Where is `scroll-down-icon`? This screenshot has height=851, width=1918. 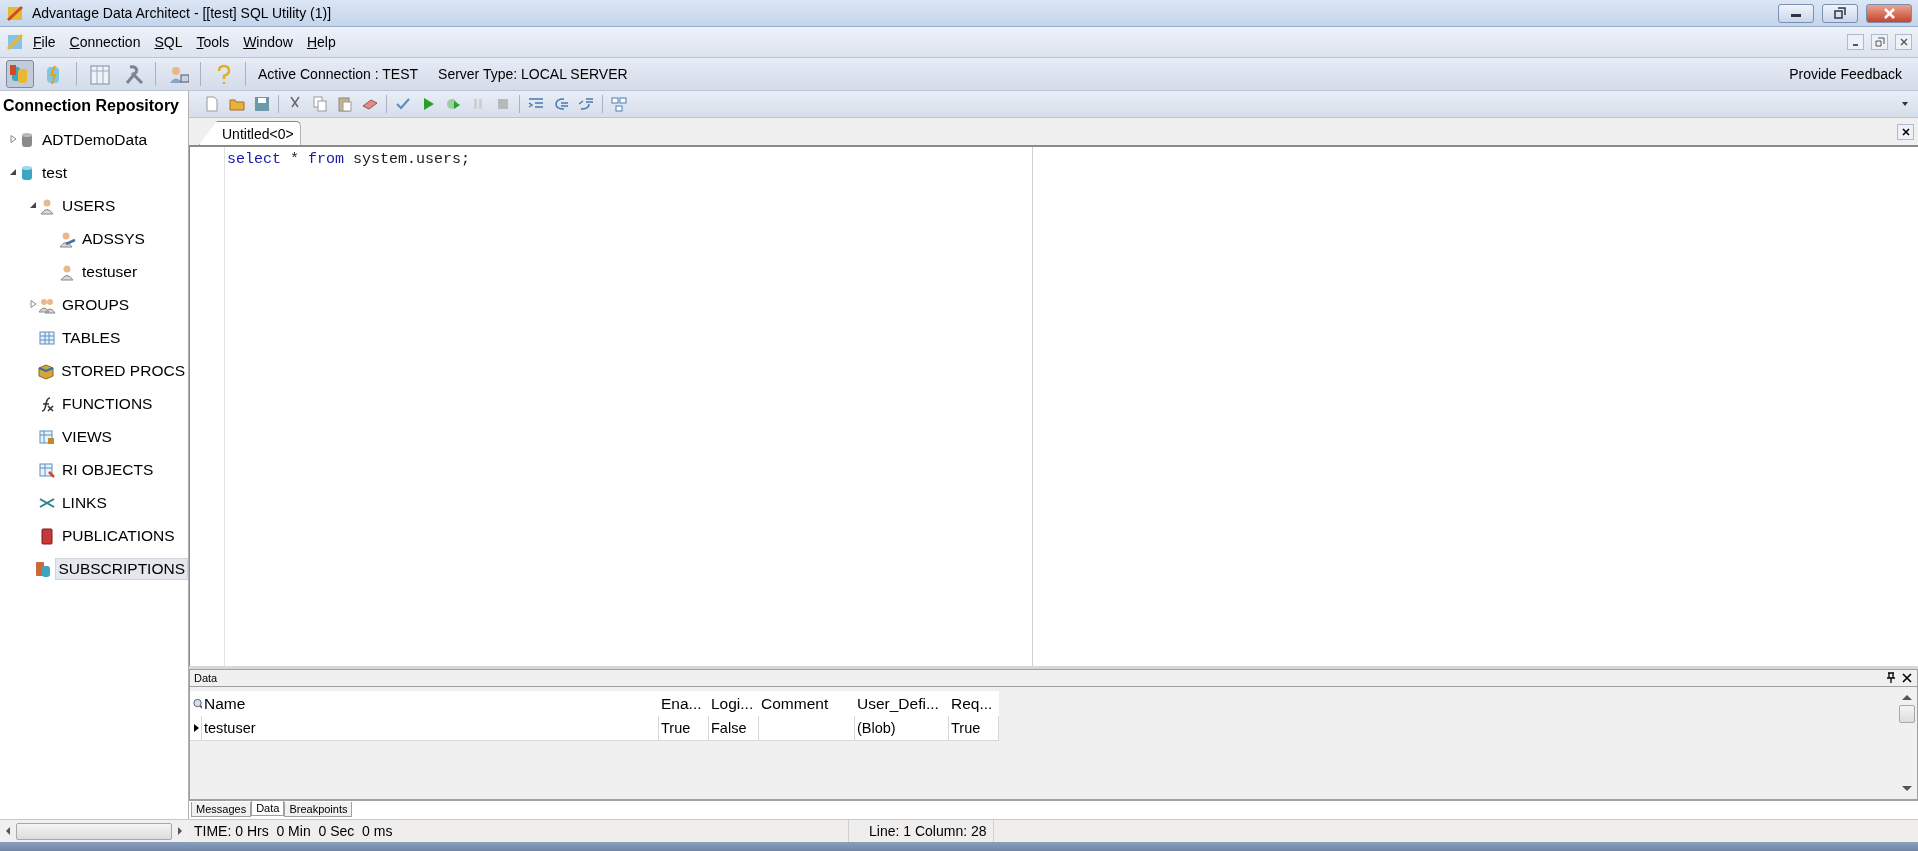 scroll-down-icon is located at coordinates (1907, 789).